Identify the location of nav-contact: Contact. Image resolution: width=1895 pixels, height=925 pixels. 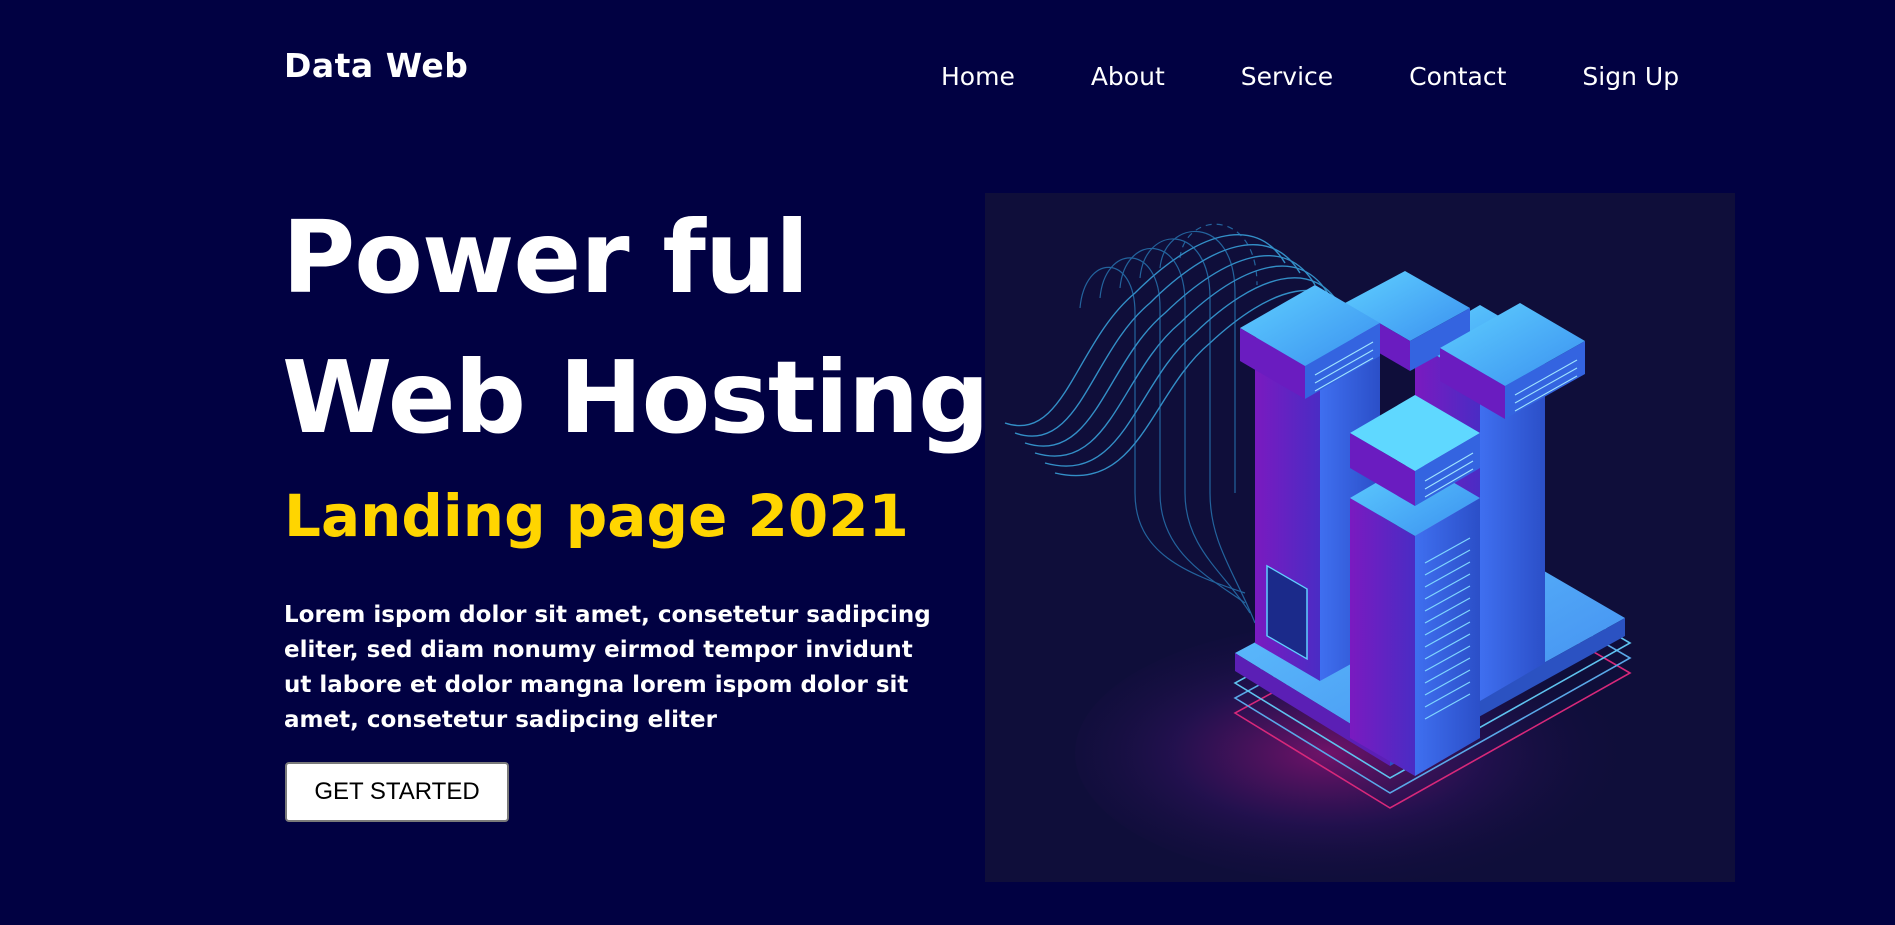
(1457, 76).